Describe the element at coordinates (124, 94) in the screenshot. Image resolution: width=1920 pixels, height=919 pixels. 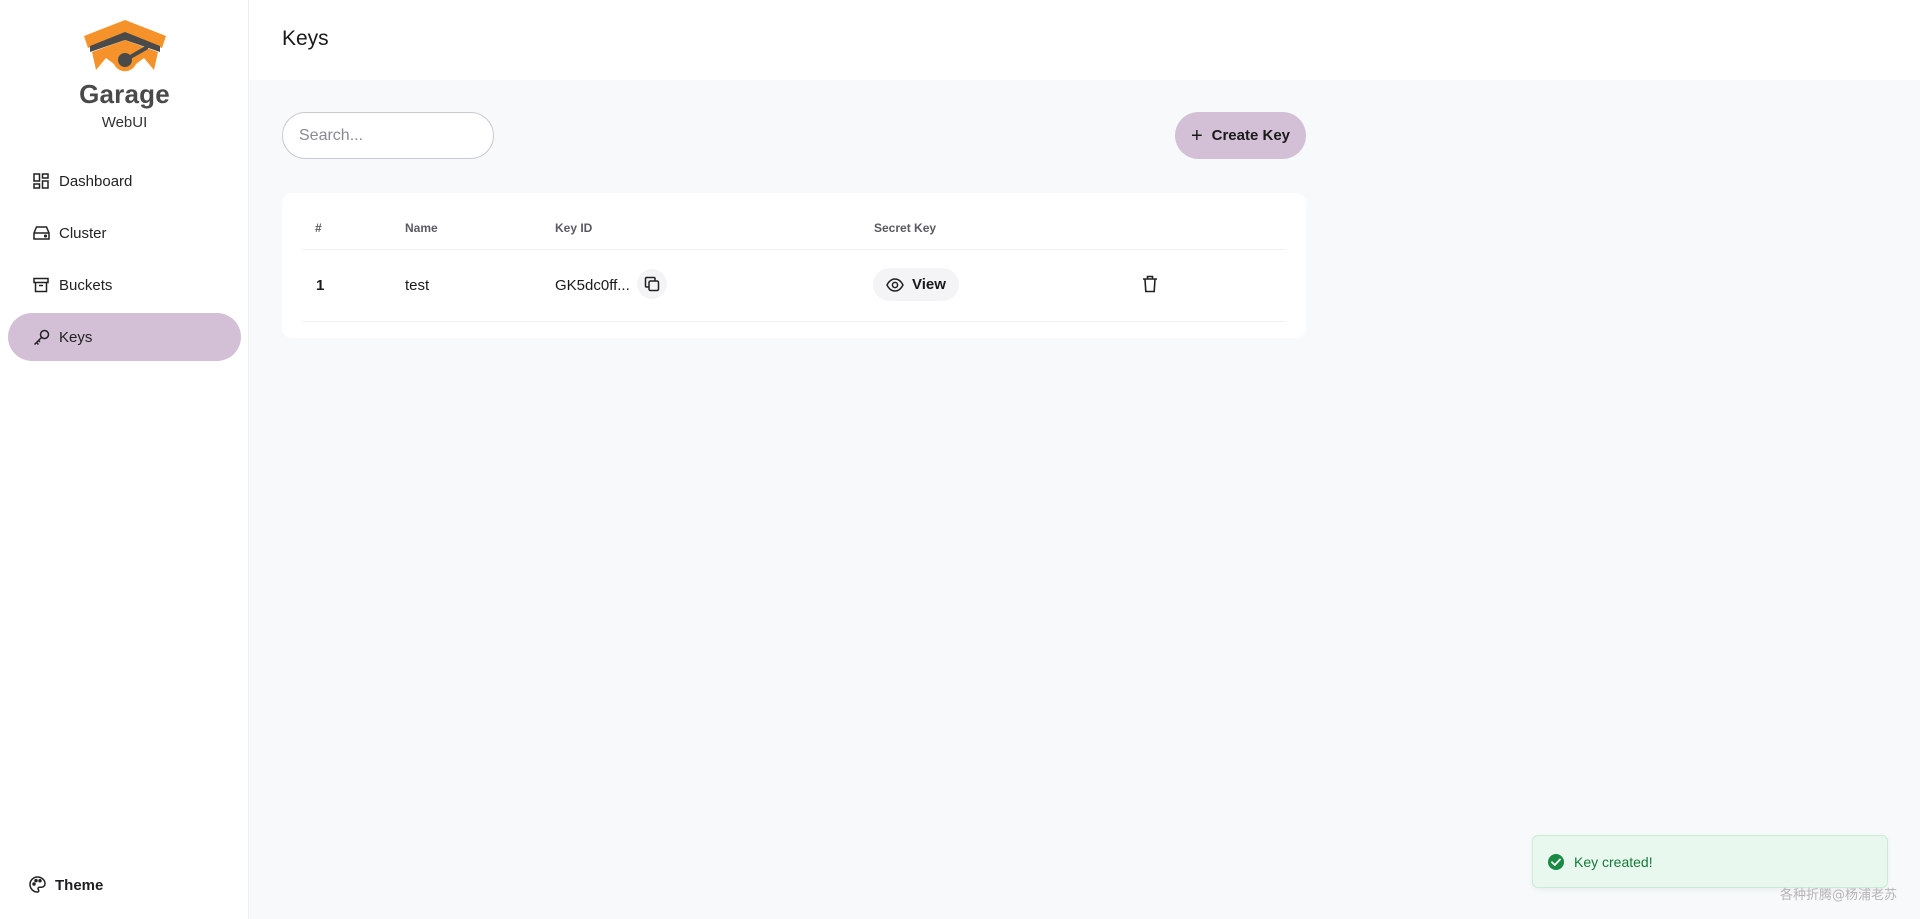
I see `brand-name: Garage` at that location.